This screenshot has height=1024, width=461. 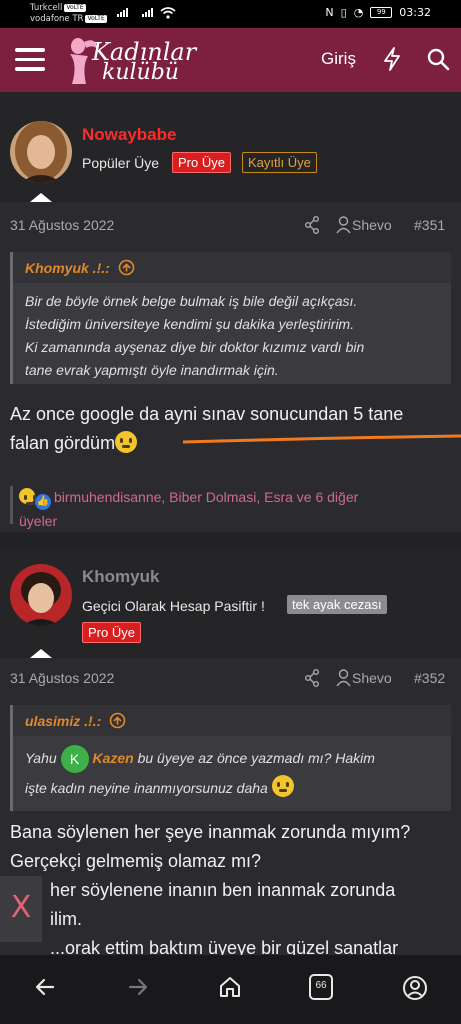 What do you see at coordinates (438, 59) in the screenshot?
I see `search-icon` at bounding box center [438, 59].